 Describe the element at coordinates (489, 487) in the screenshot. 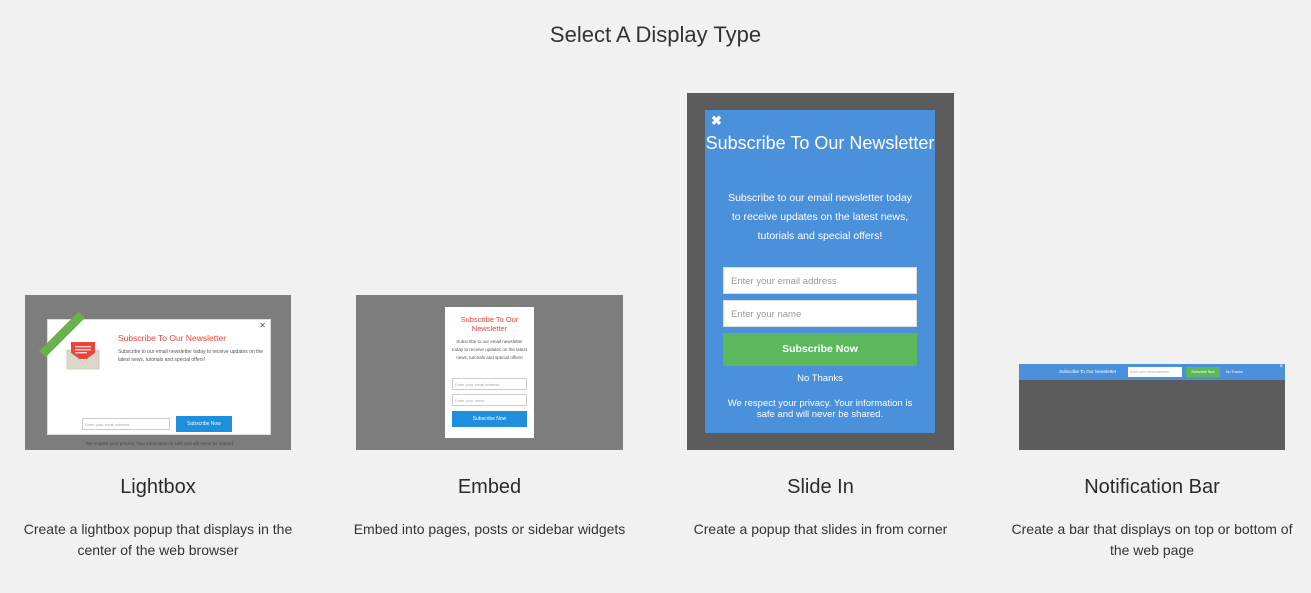

I see `card-title: Embed` at that location.